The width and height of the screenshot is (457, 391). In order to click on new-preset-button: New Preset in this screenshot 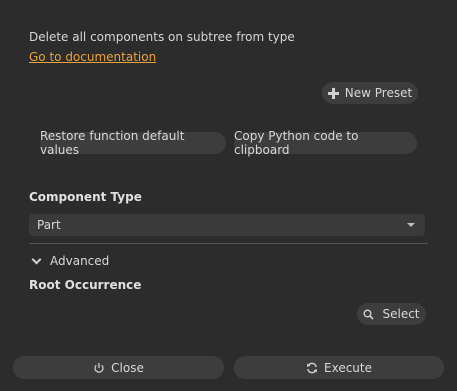, I will do `click(370, 93)`.